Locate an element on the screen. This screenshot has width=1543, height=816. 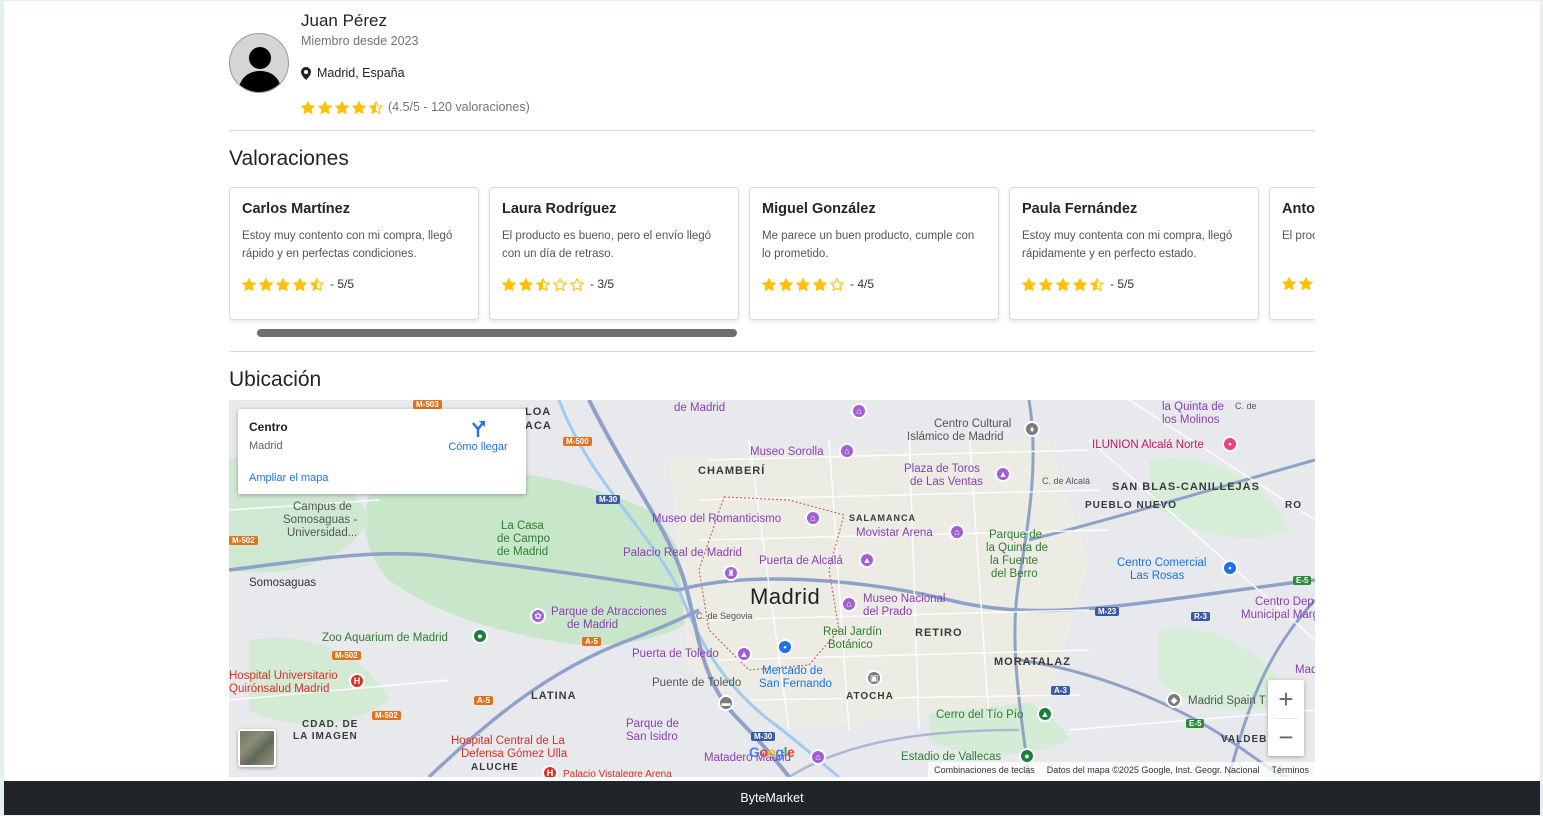
map-poi-label: la Quinta de is located at coordinates (1193, 407).